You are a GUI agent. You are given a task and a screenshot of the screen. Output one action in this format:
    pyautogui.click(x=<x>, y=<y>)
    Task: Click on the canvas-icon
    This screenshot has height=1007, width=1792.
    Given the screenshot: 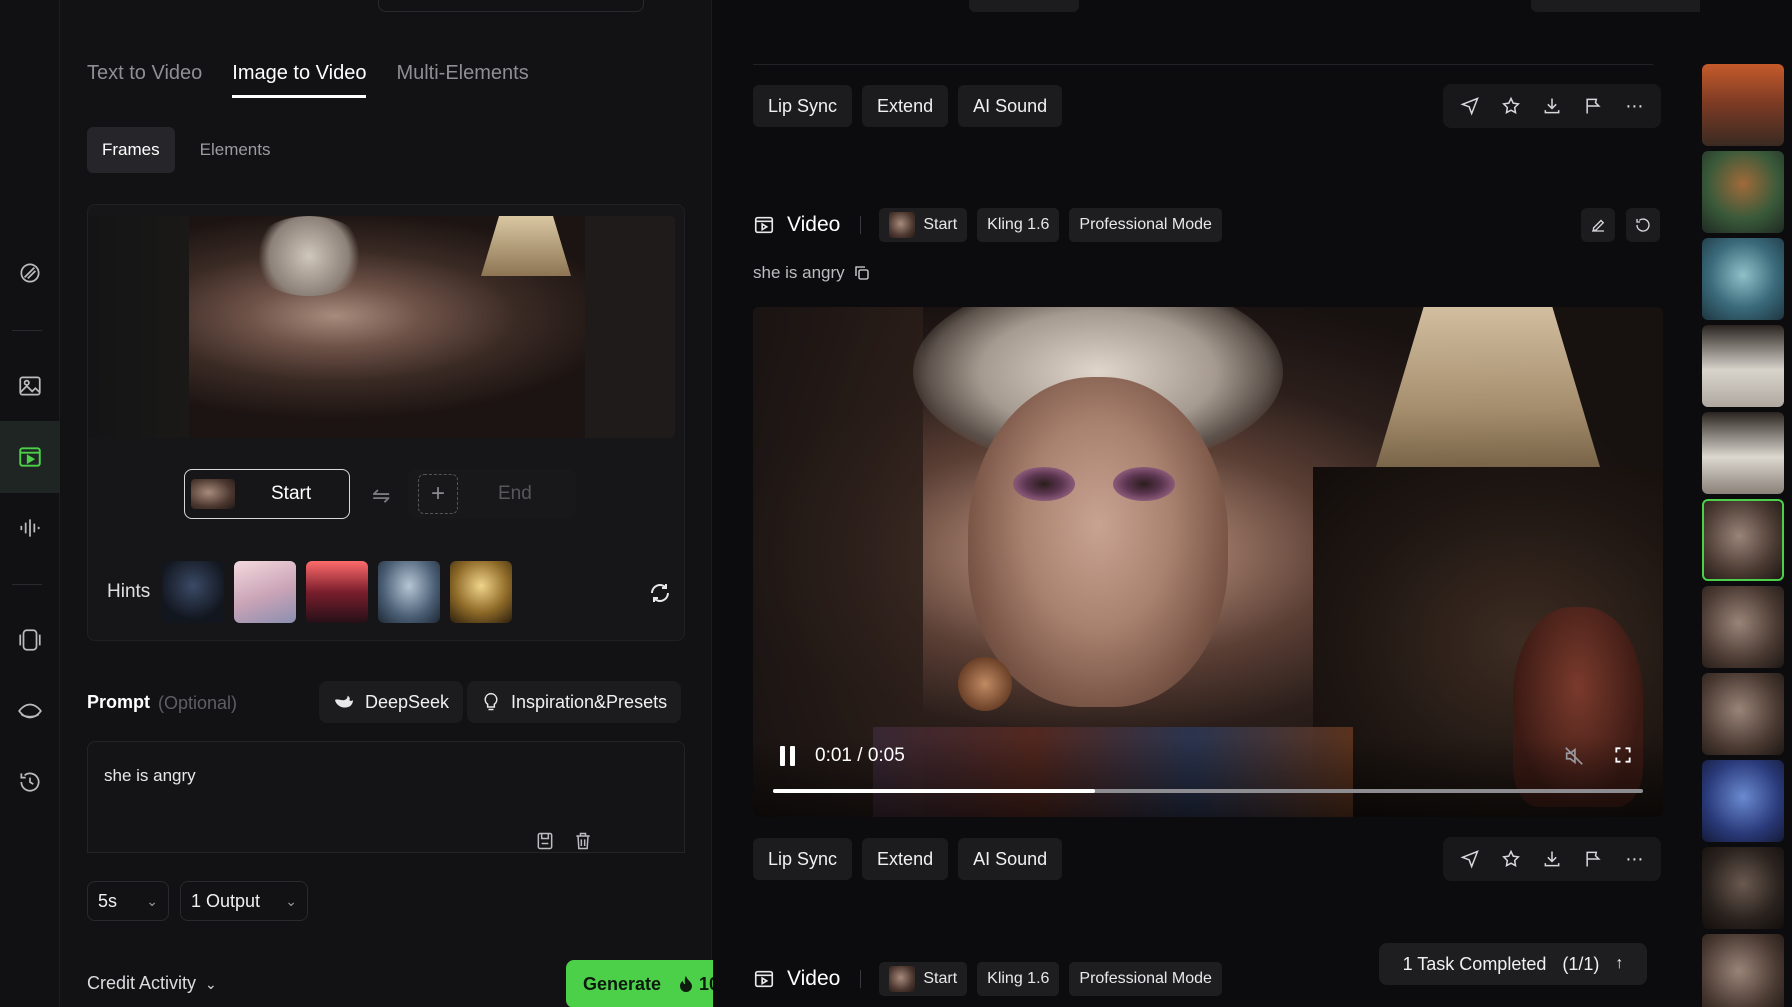 What is the action you would take?
    pyautogui.click(x=30, y=640)
    